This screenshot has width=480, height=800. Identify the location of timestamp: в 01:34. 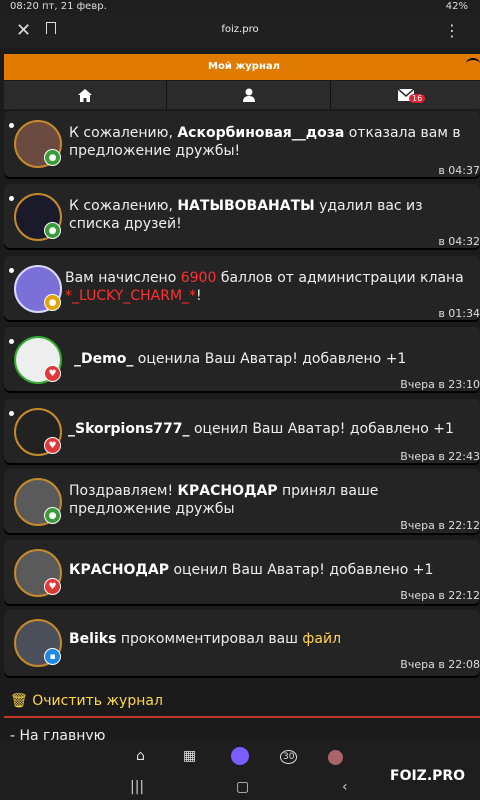
(459, 313).